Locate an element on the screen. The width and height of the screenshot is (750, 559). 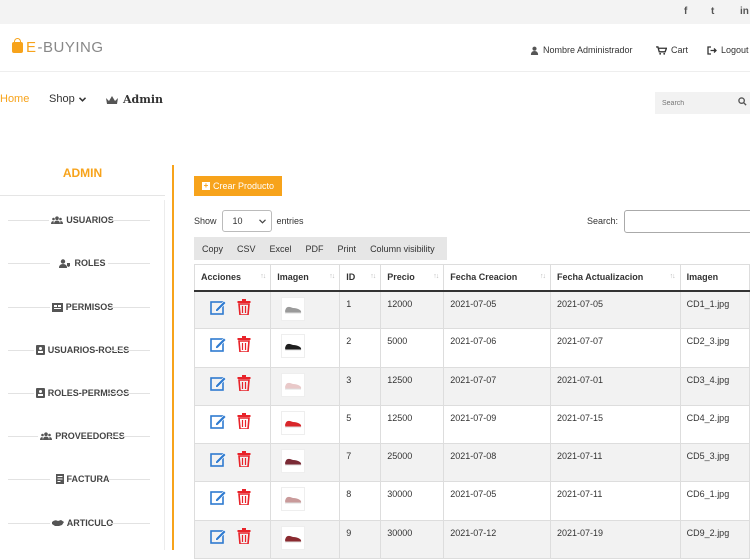
price-cell: 30000 is located at coordinates (412, 501).